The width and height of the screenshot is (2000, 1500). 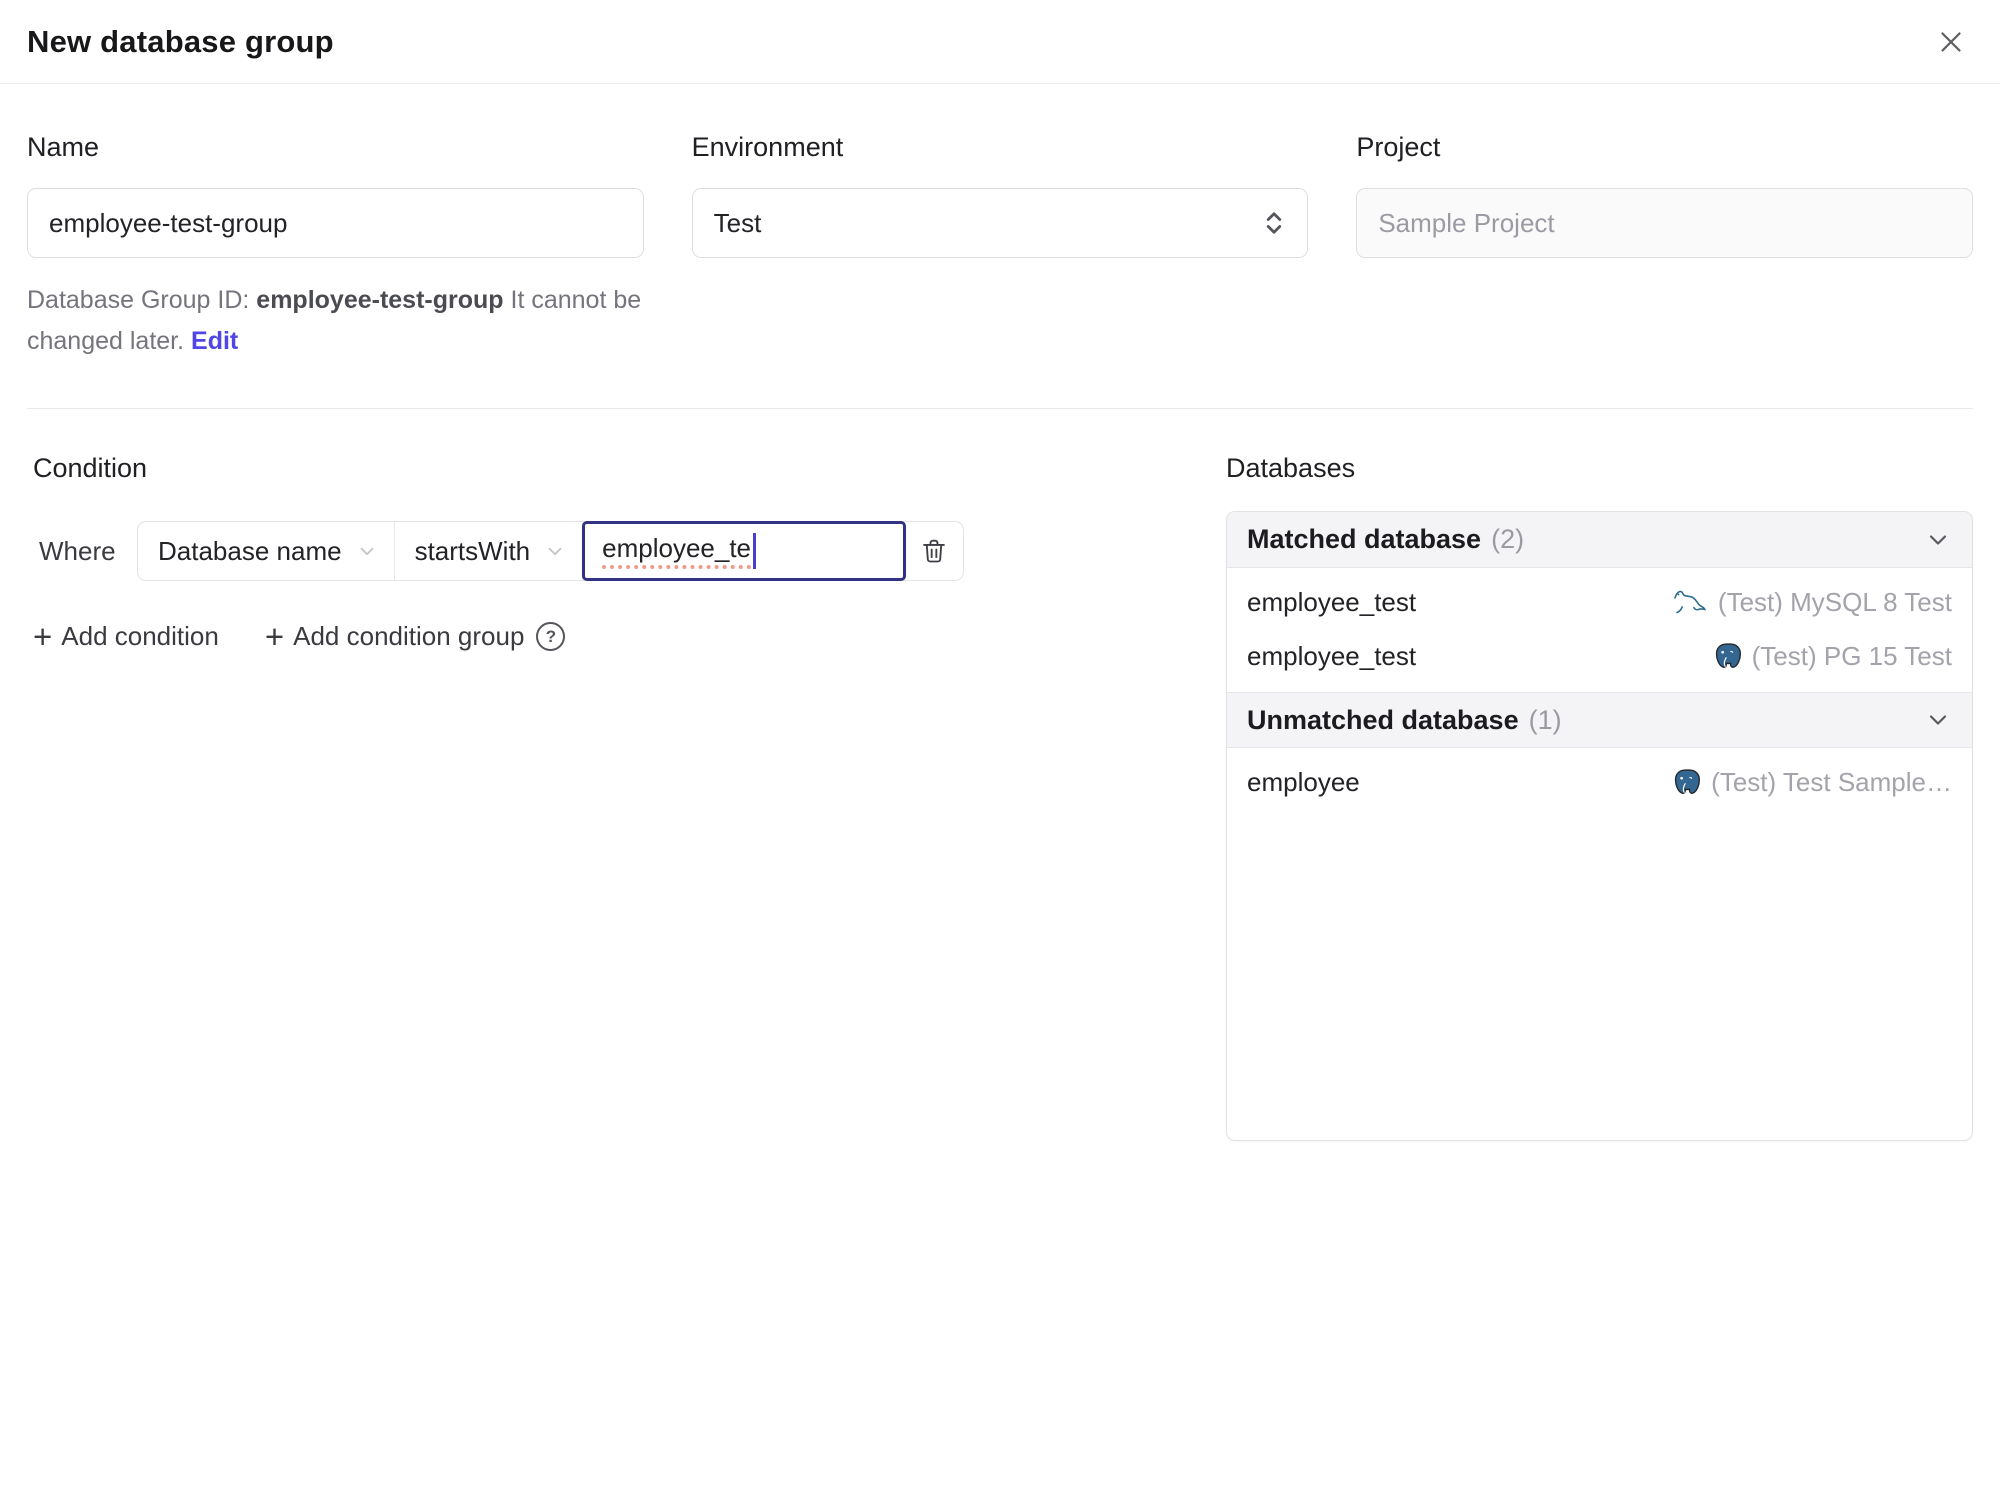 I want to click on mysql-icon, so click(x=1690, y=602).